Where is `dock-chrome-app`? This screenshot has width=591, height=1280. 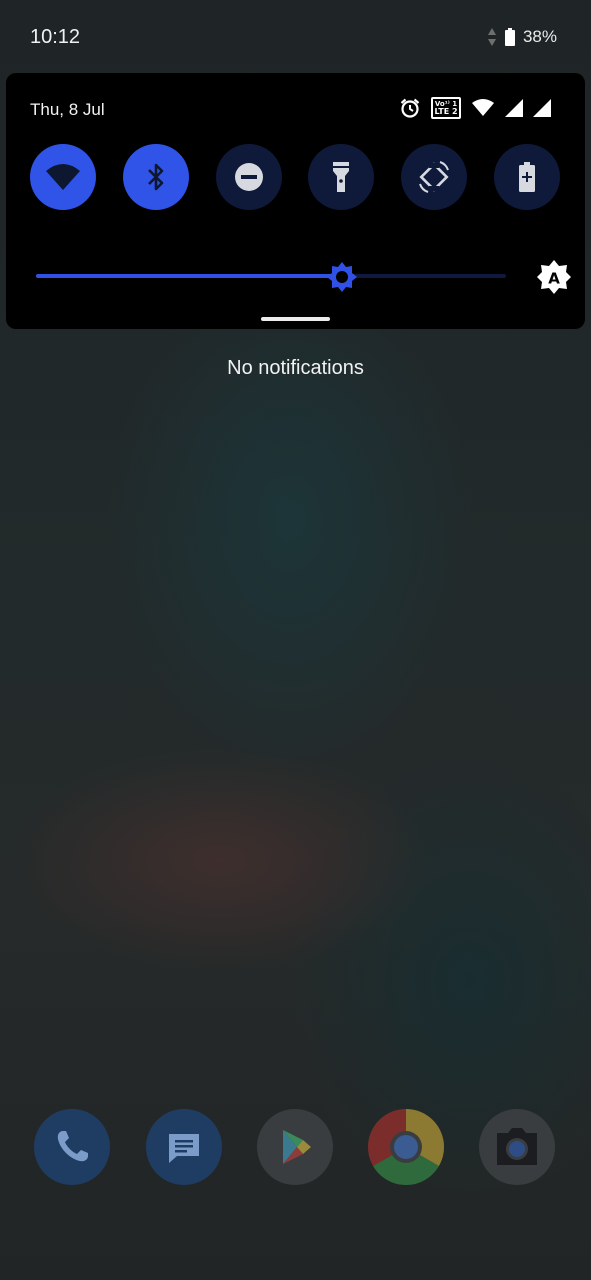
dock-chrome-app is located at coordinates (406, 1147).